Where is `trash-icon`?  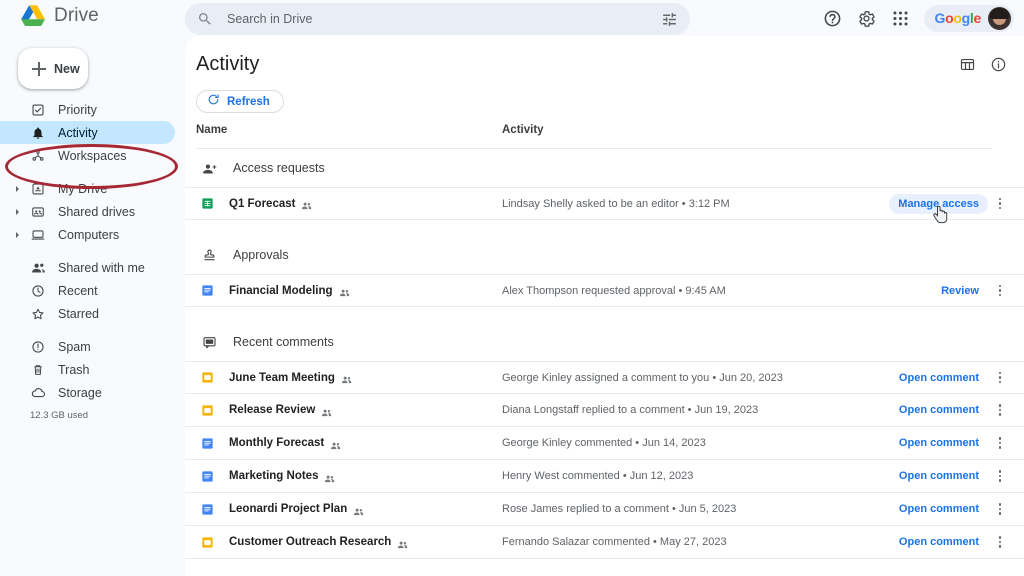
trash-icon is located at coordinates (38, 370).